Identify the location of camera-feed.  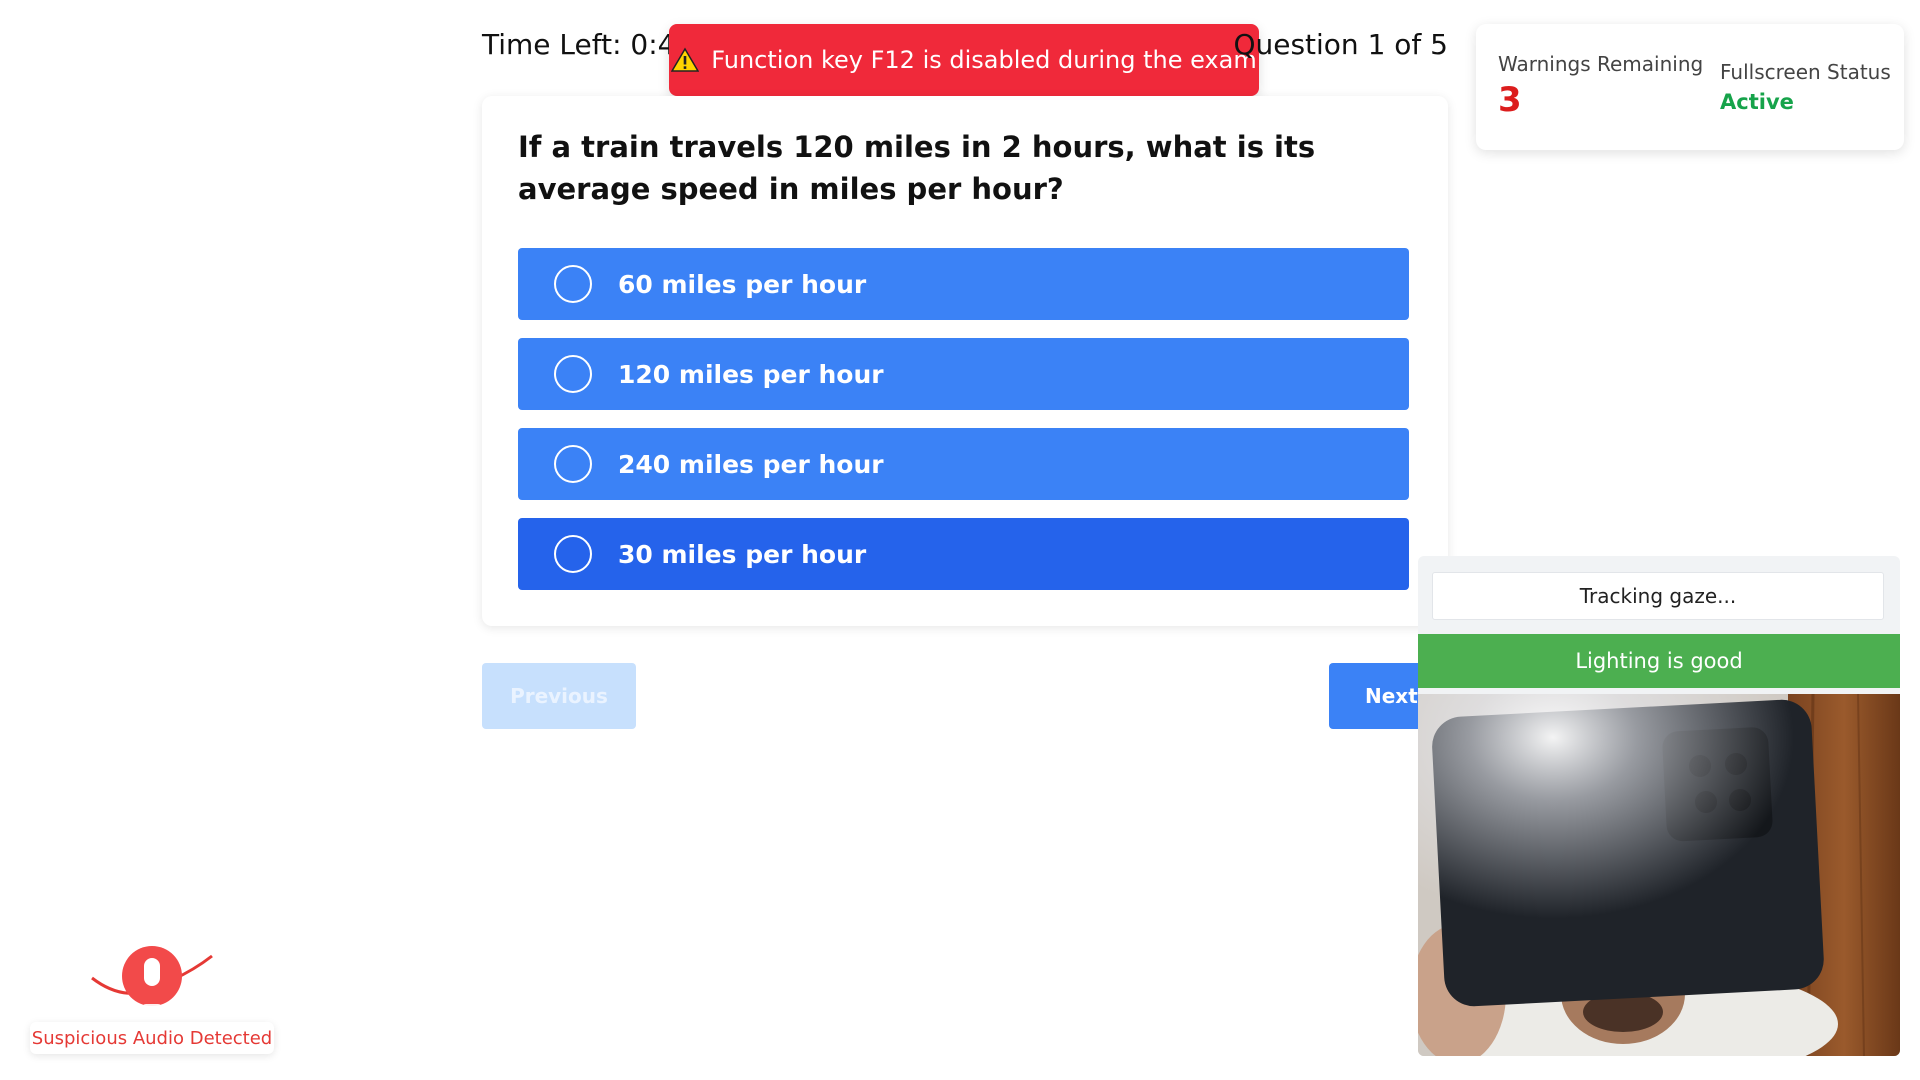
(1659, 875).